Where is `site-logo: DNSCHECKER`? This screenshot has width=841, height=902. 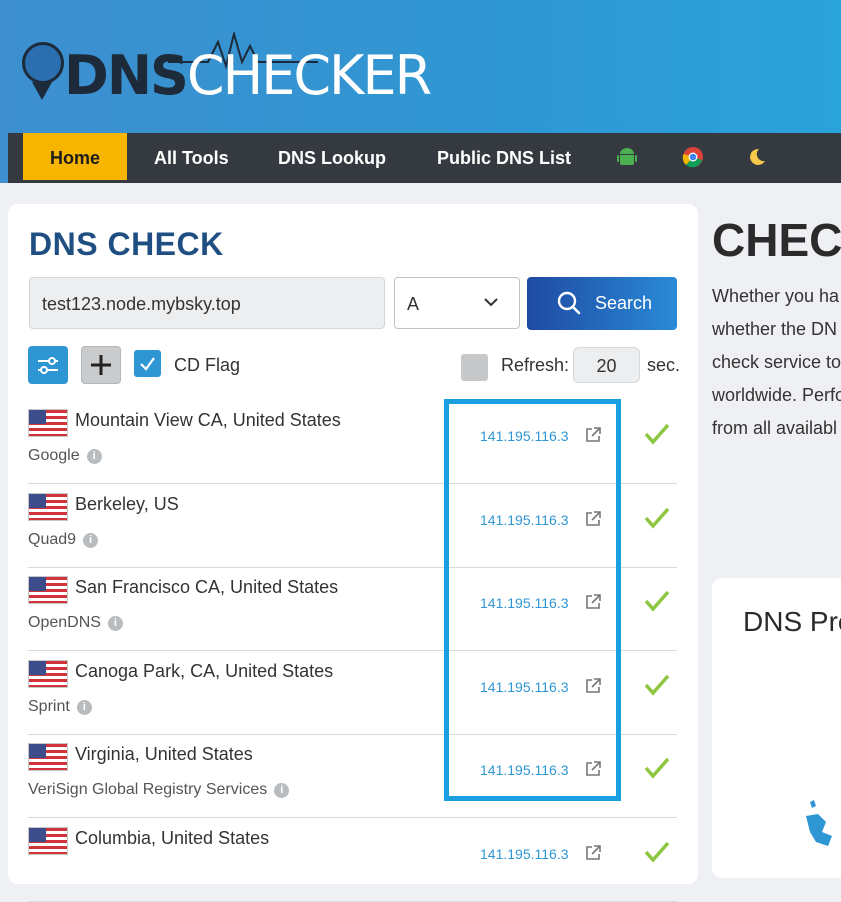
site-logo: DNSCHECKER is located at coordinates (225, 70).